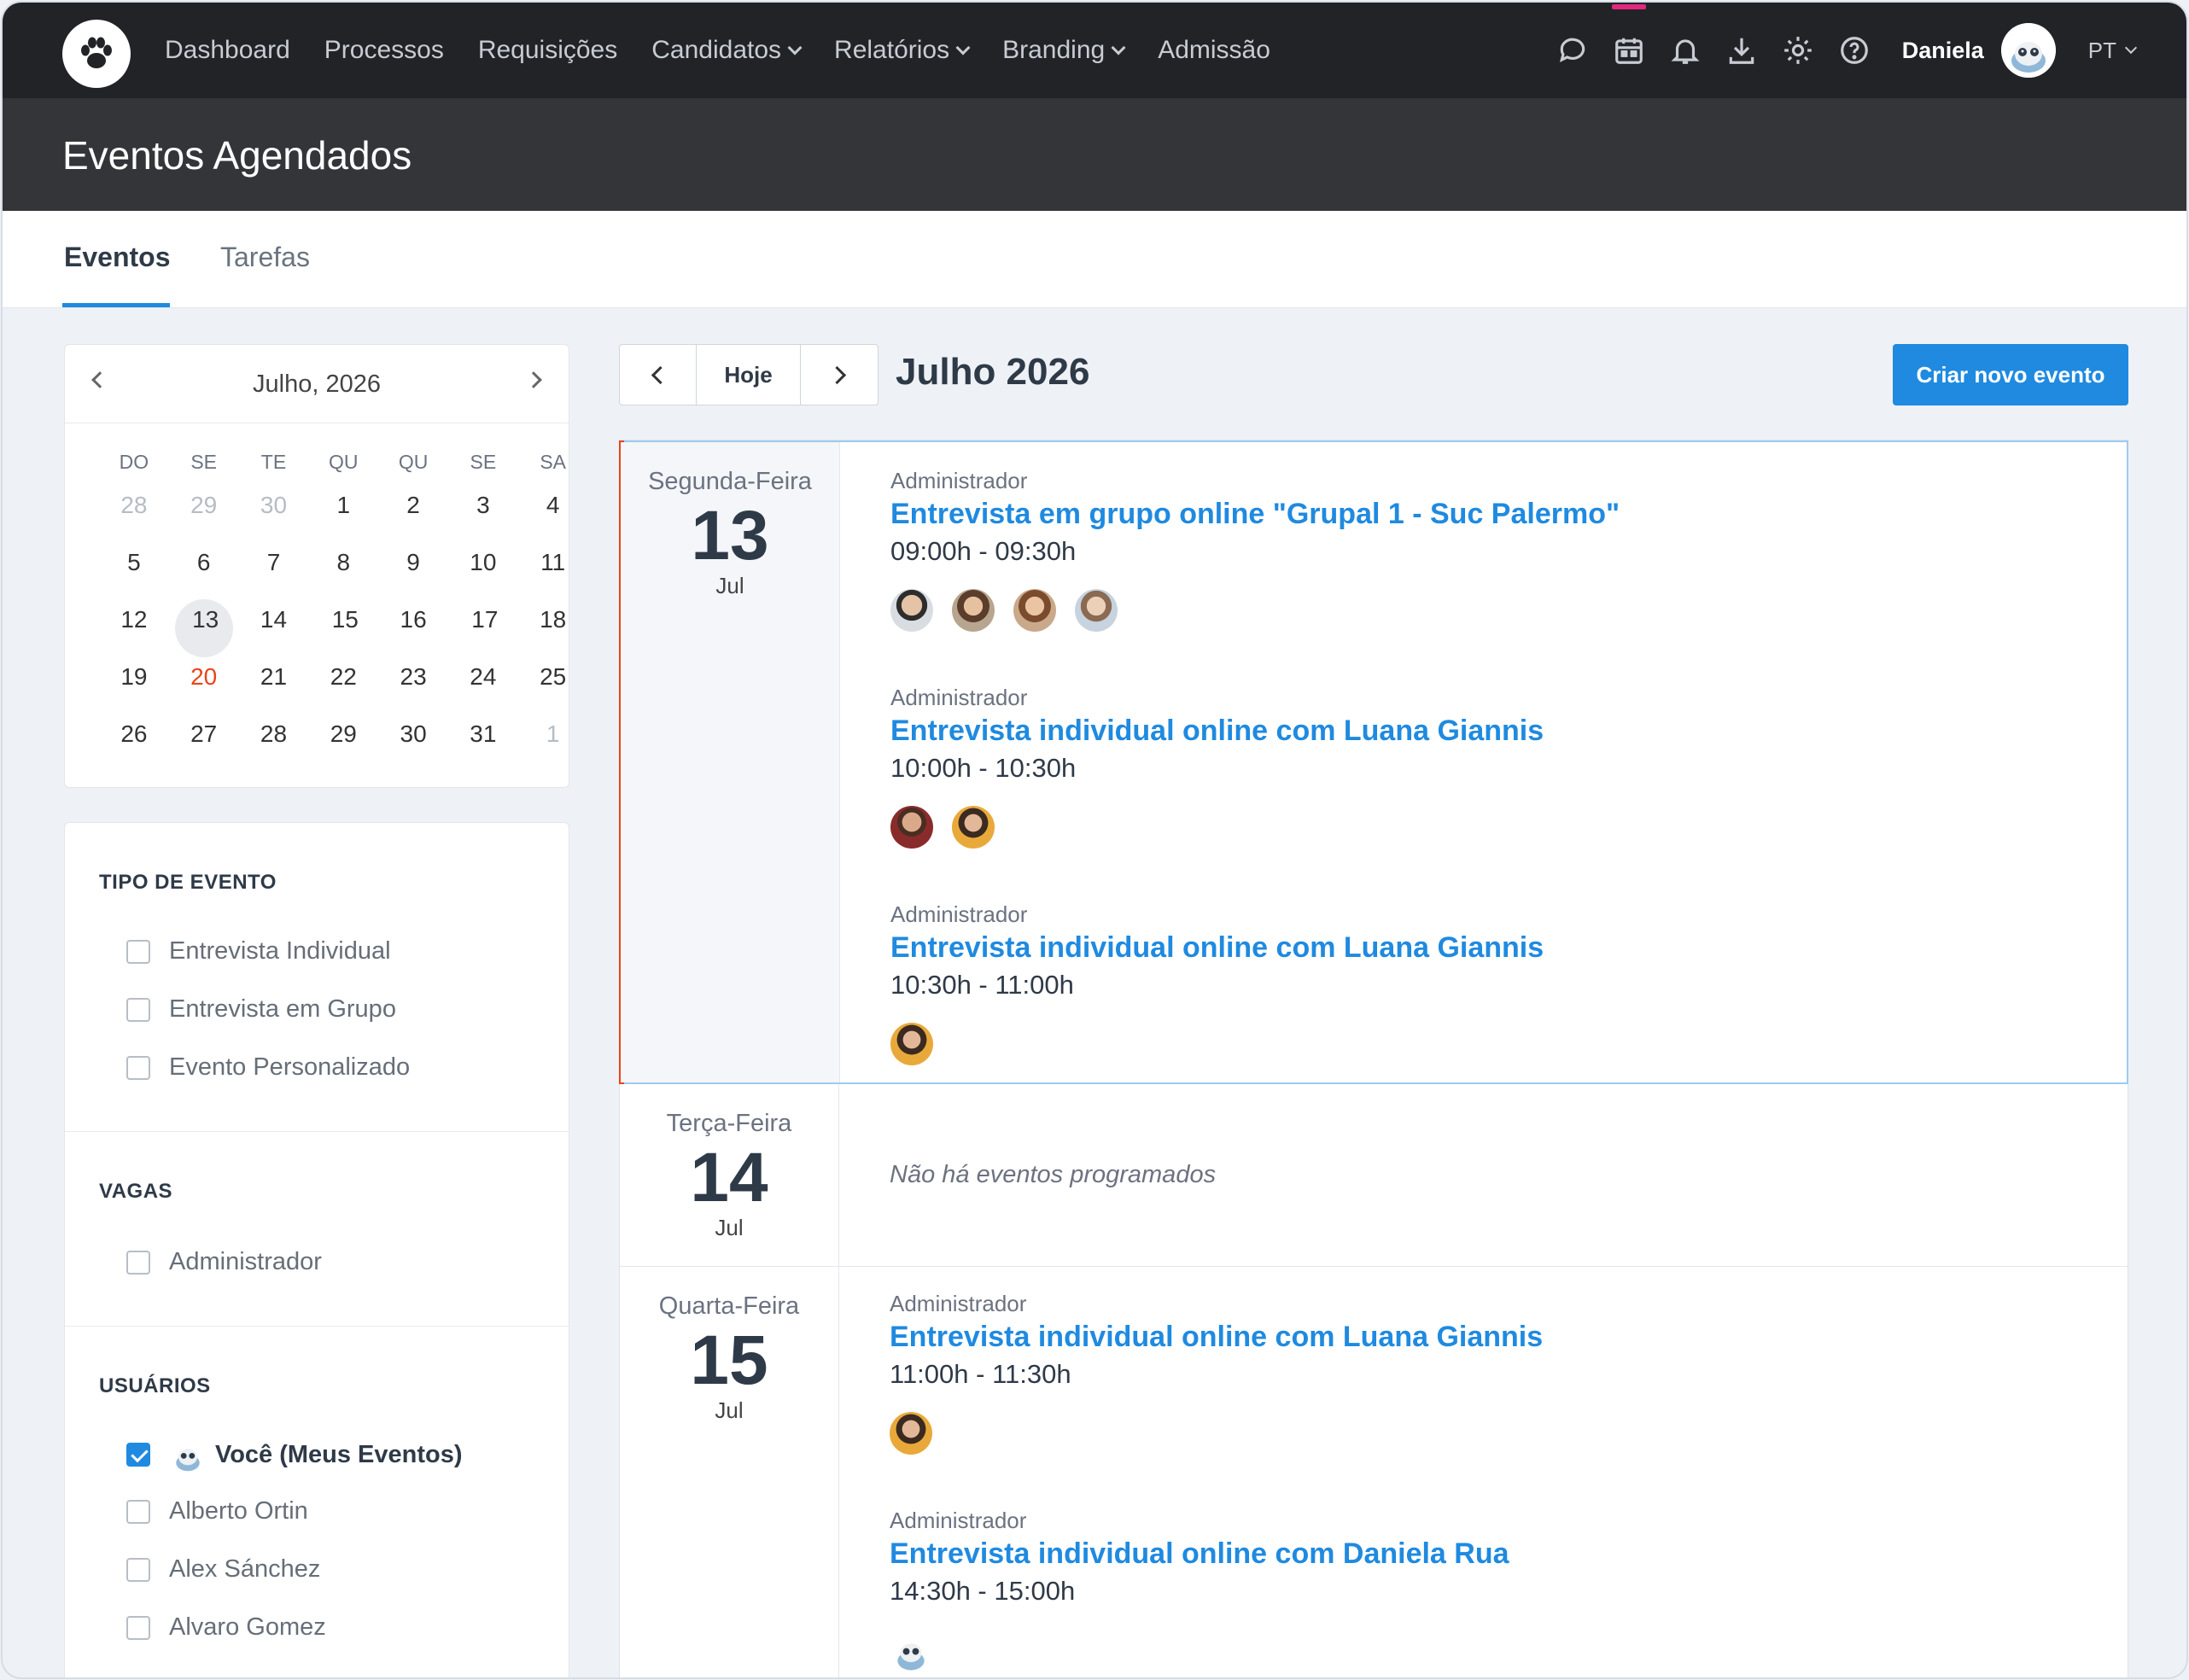  What do you see at coordinates (223, 1569) in the screenshot?
I see `filter-option: Alex Sánchez` at bounding box center [223, 1569].